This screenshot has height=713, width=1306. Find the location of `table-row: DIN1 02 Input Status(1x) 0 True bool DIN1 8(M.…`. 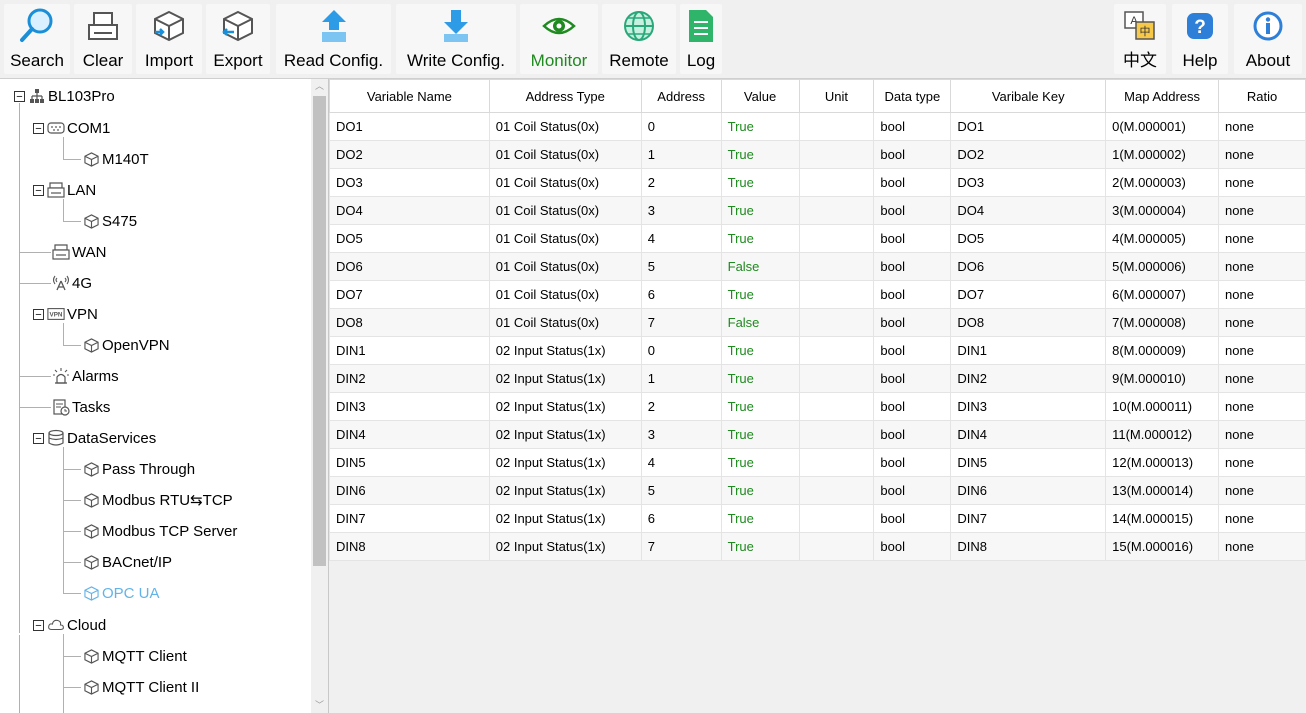

table-row: DIN1 02 Input Status(1x) 0 True bool DIN1 8(M.… is located at coordinates (817, 350).